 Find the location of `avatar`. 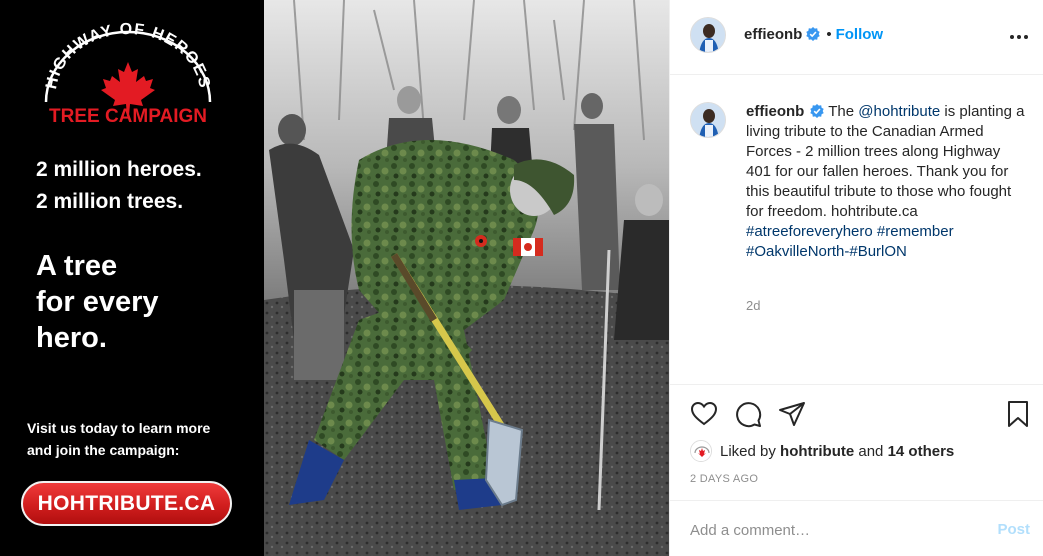

avatar is located at coordinates (708, 35).